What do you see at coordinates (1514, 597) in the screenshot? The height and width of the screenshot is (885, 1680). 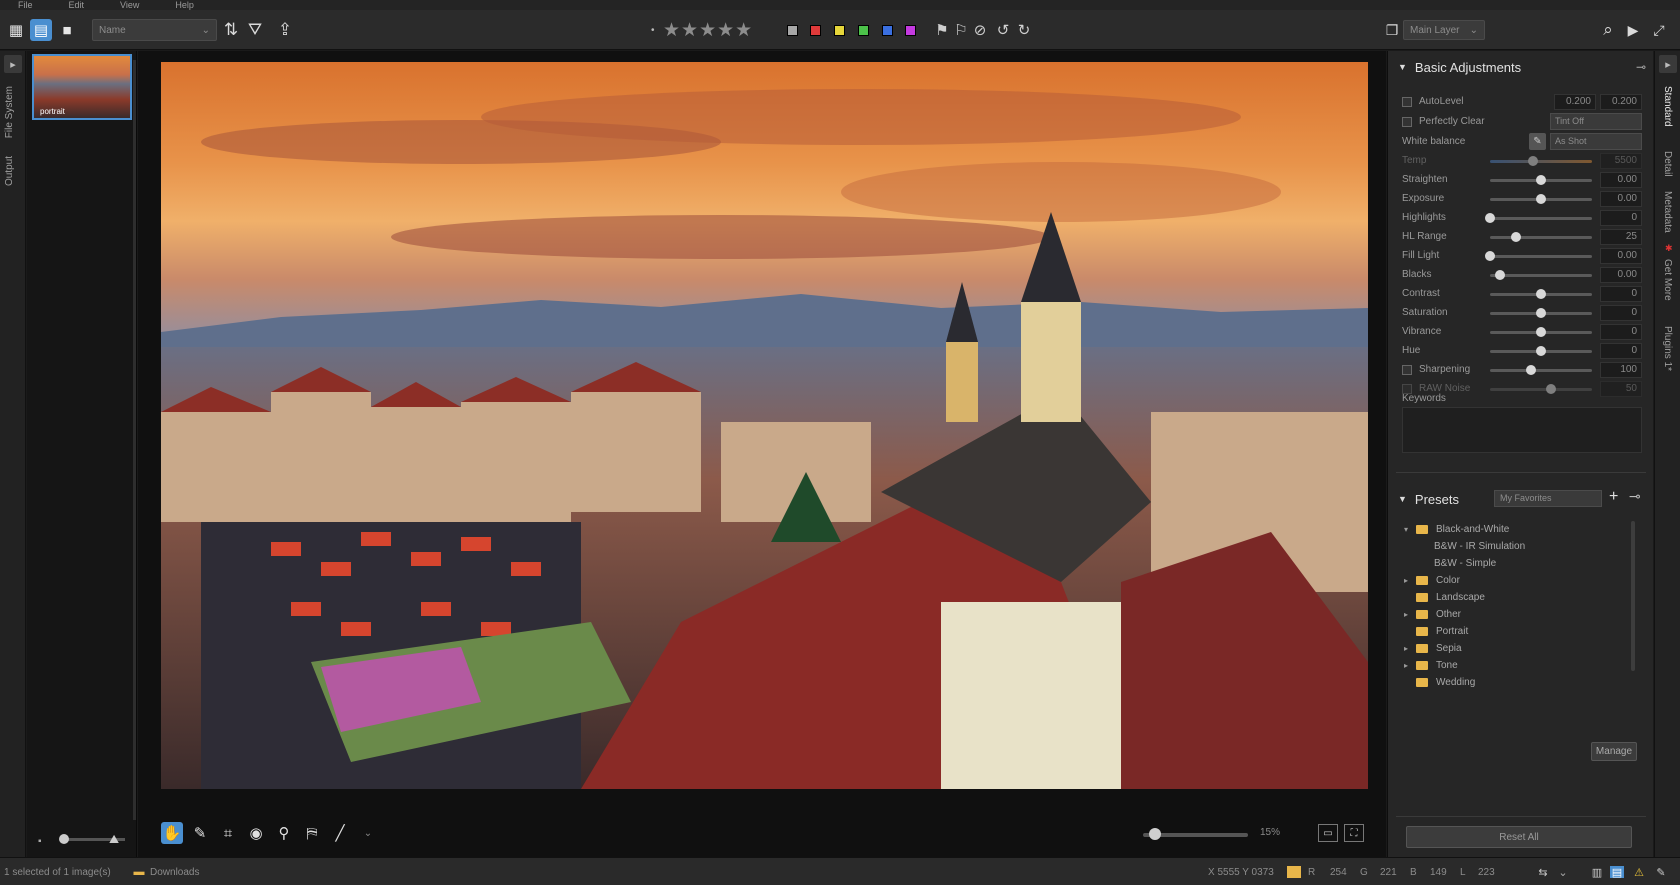 I see `preset-folder: Landscape` at bounding box center [1514, 597].